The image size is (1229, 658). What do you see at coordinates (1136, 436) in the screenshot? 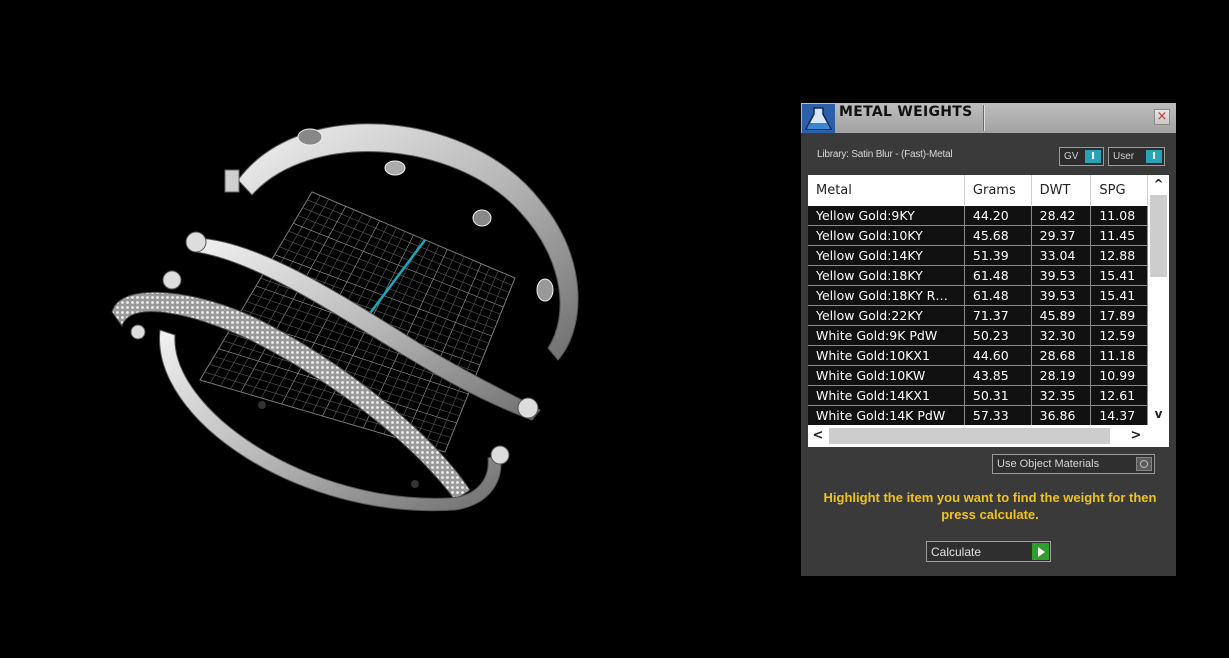
I see `scroll-right-icon: >` at bounding box center [1136, 436].